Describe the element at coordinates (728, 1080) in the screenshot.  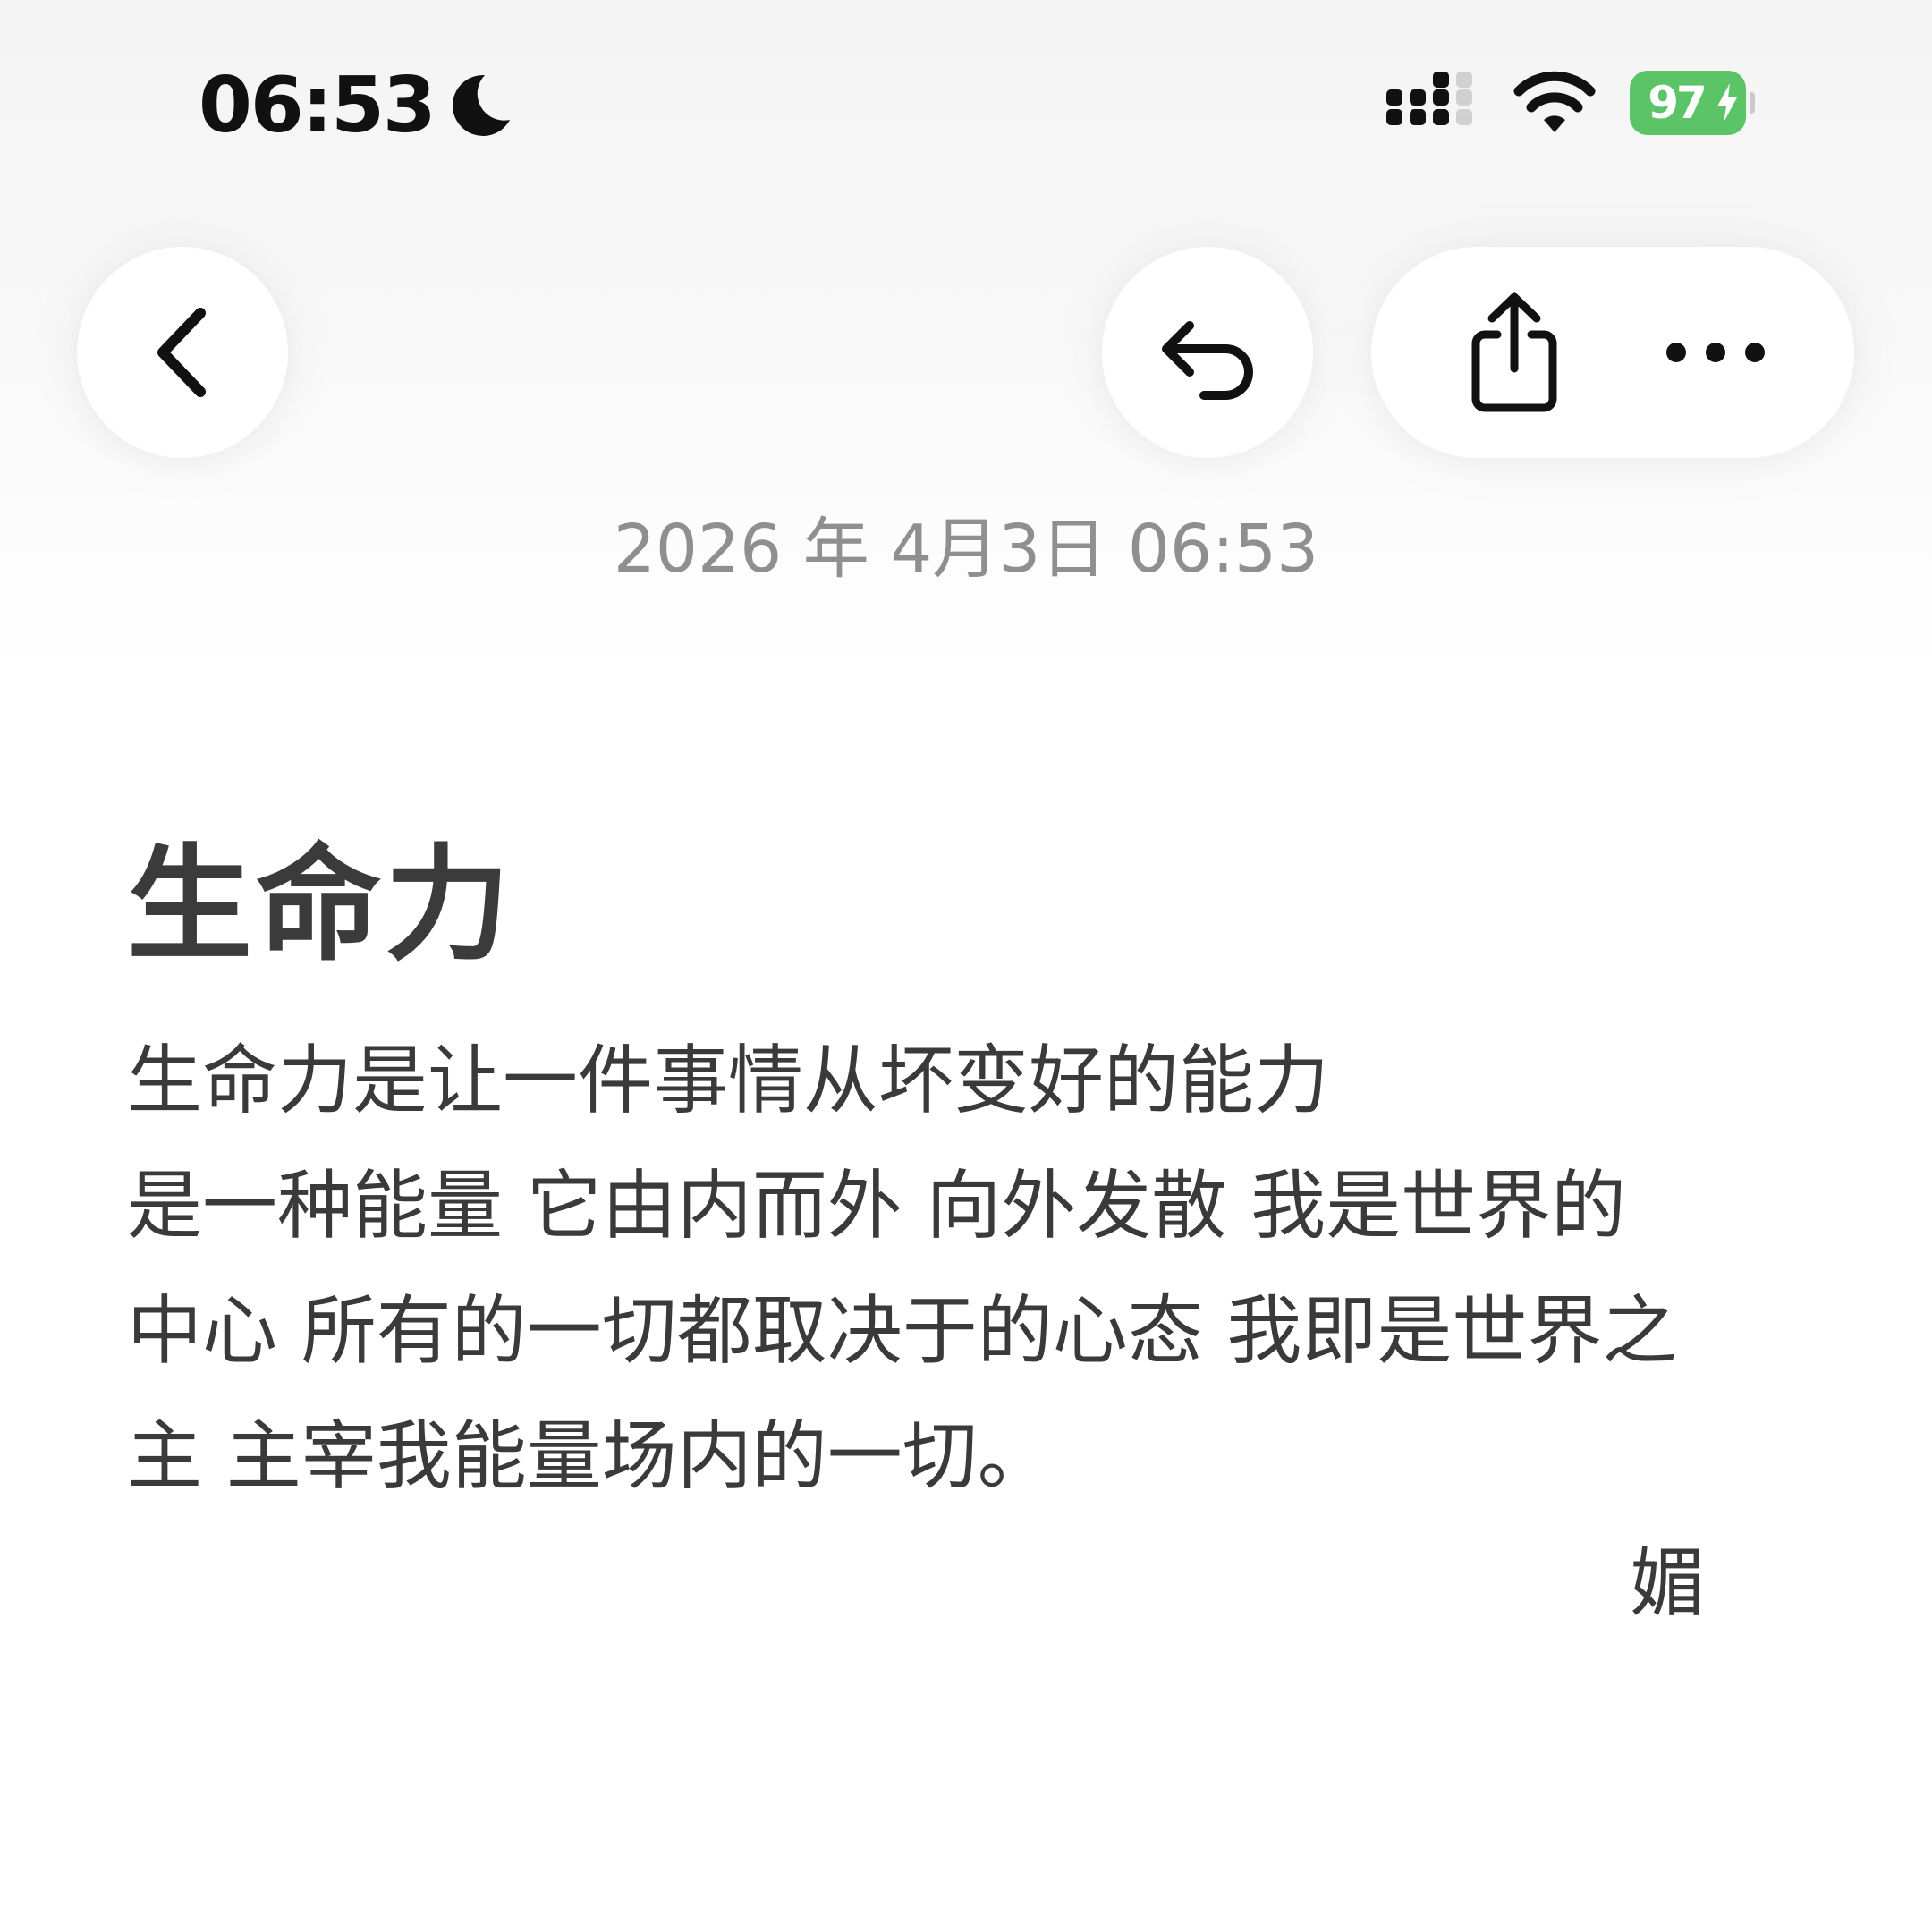
I see `note-line: 生命力是让一件事情从坏变好的能力` at that location.